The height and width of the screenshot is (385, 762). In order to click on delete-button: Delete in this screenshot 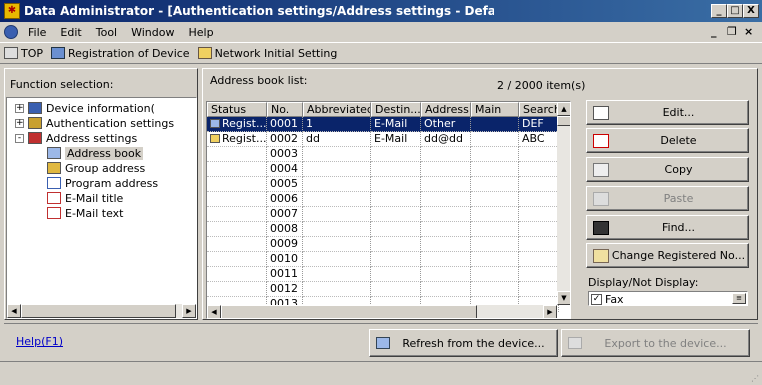, I will do `click(667, 140)`.